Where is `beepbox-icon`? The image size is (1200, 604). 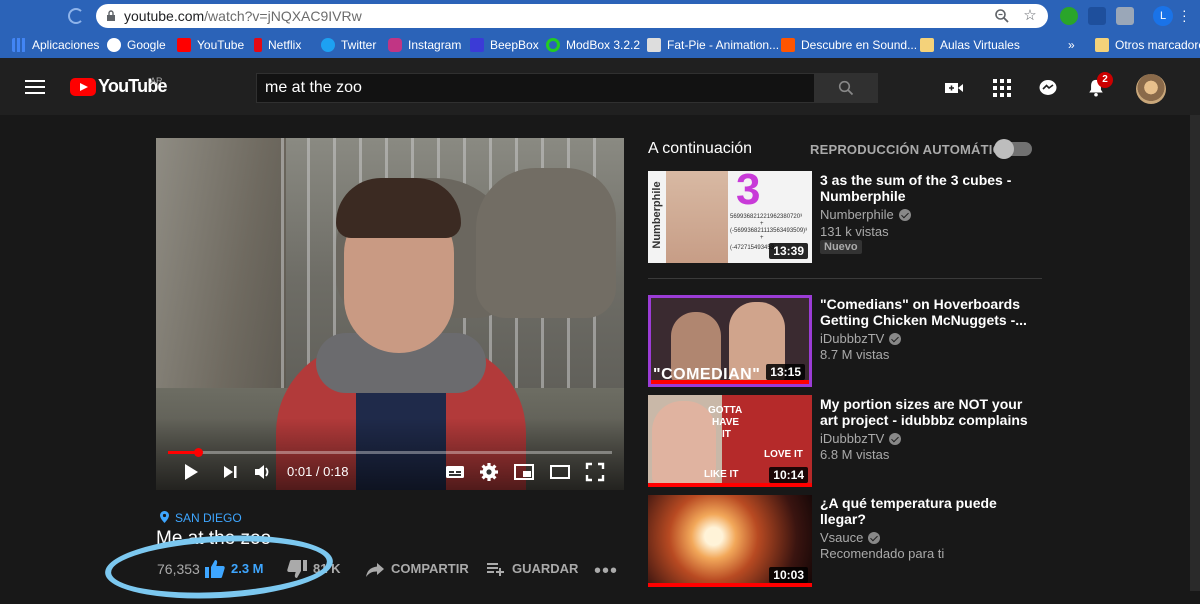
beepbox-icon is located at coordinates (477, 45).